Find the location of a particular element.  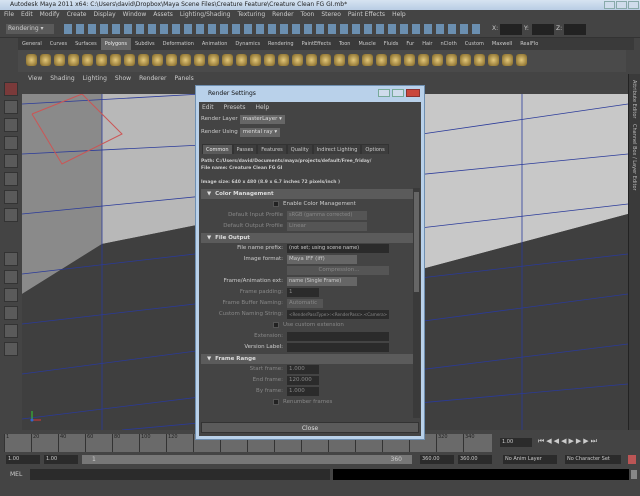

shelf-tab-surfaces: Surfaces is located at coordinates (86, 44).